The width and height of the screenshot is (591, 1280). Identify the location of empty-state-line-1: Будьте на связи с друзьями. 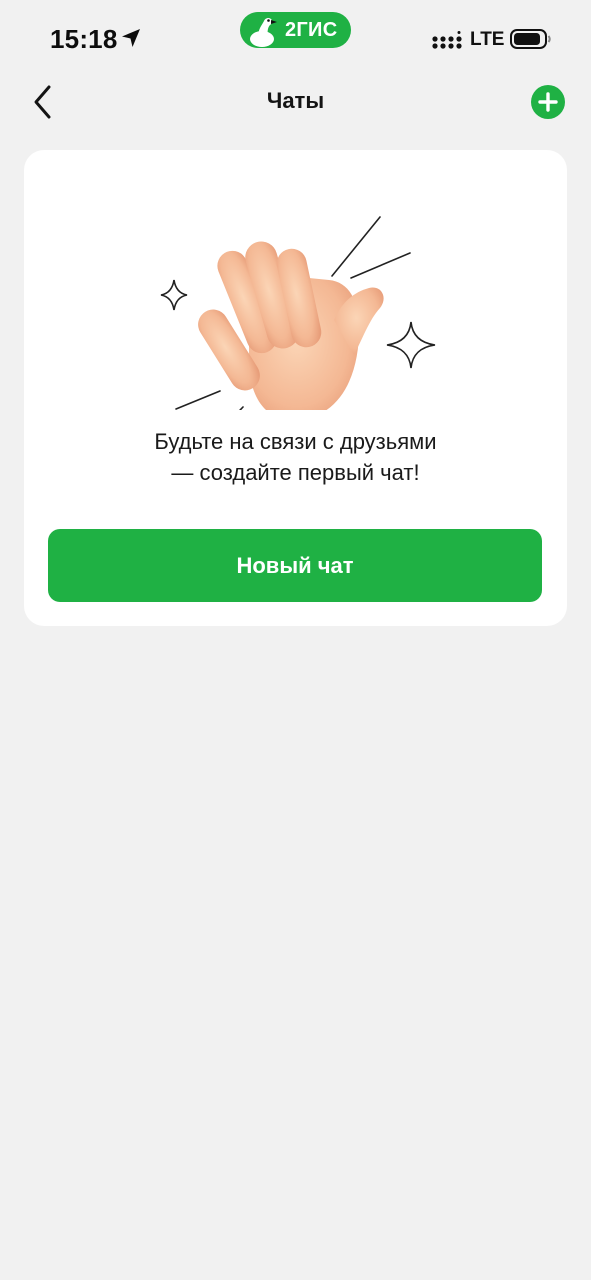
(295, 441).